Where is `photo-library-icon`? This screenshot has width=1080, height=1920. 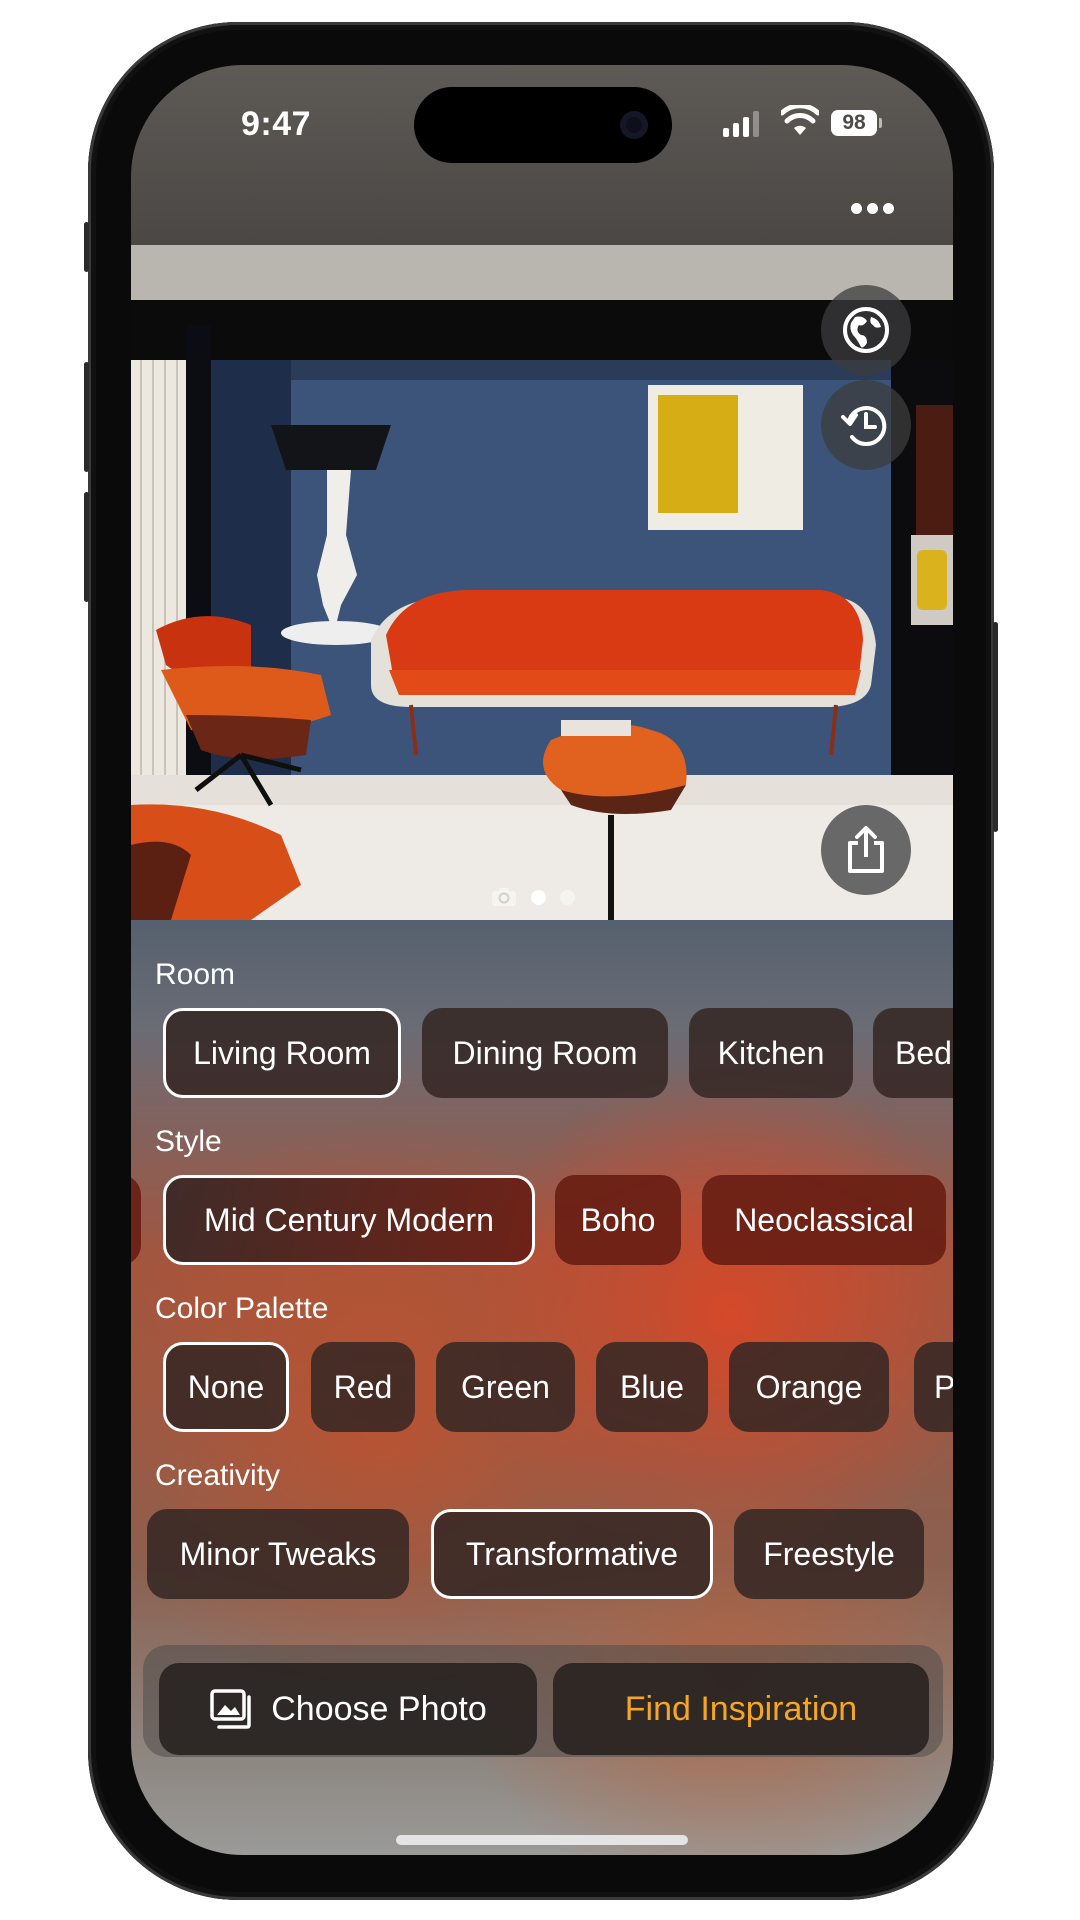 photo-library-icon is located at coordinates (230, 1709).